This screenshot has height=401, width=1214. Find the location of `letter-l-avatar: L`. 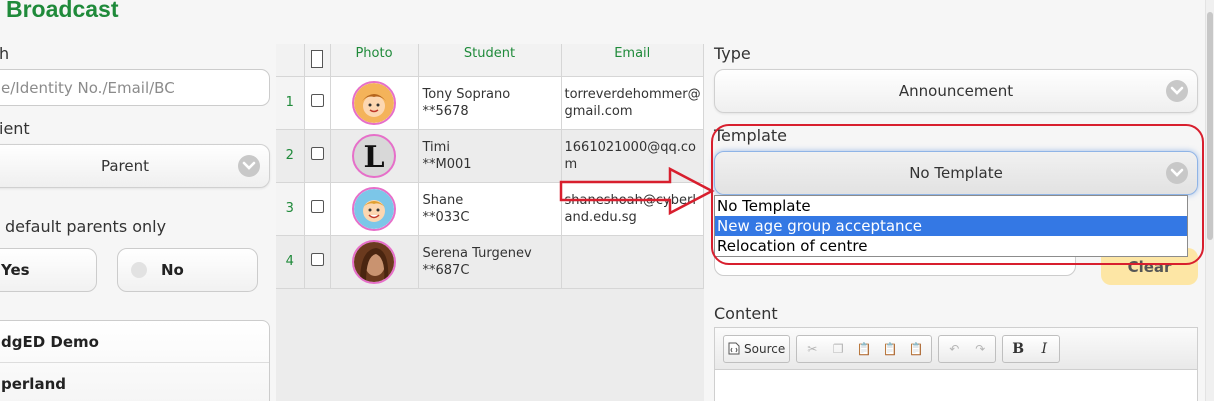

letter-l-avatar: L is located at coordinates (374, 155).